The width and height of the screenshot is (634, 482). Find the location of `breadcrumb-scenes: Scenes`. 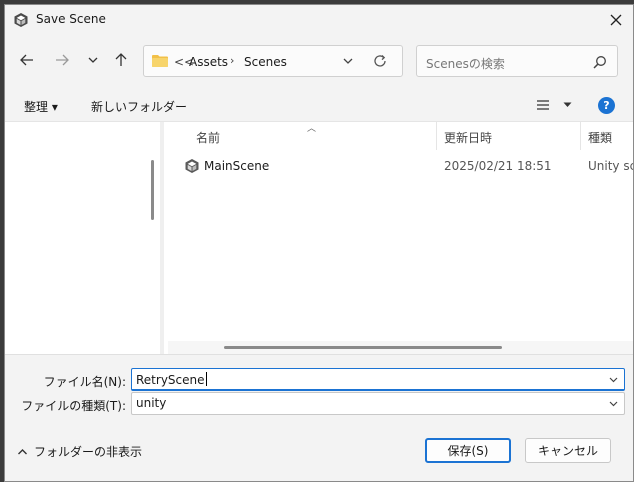

breadcrumb-scenes: Scenes is located at coordinates (265, 62).